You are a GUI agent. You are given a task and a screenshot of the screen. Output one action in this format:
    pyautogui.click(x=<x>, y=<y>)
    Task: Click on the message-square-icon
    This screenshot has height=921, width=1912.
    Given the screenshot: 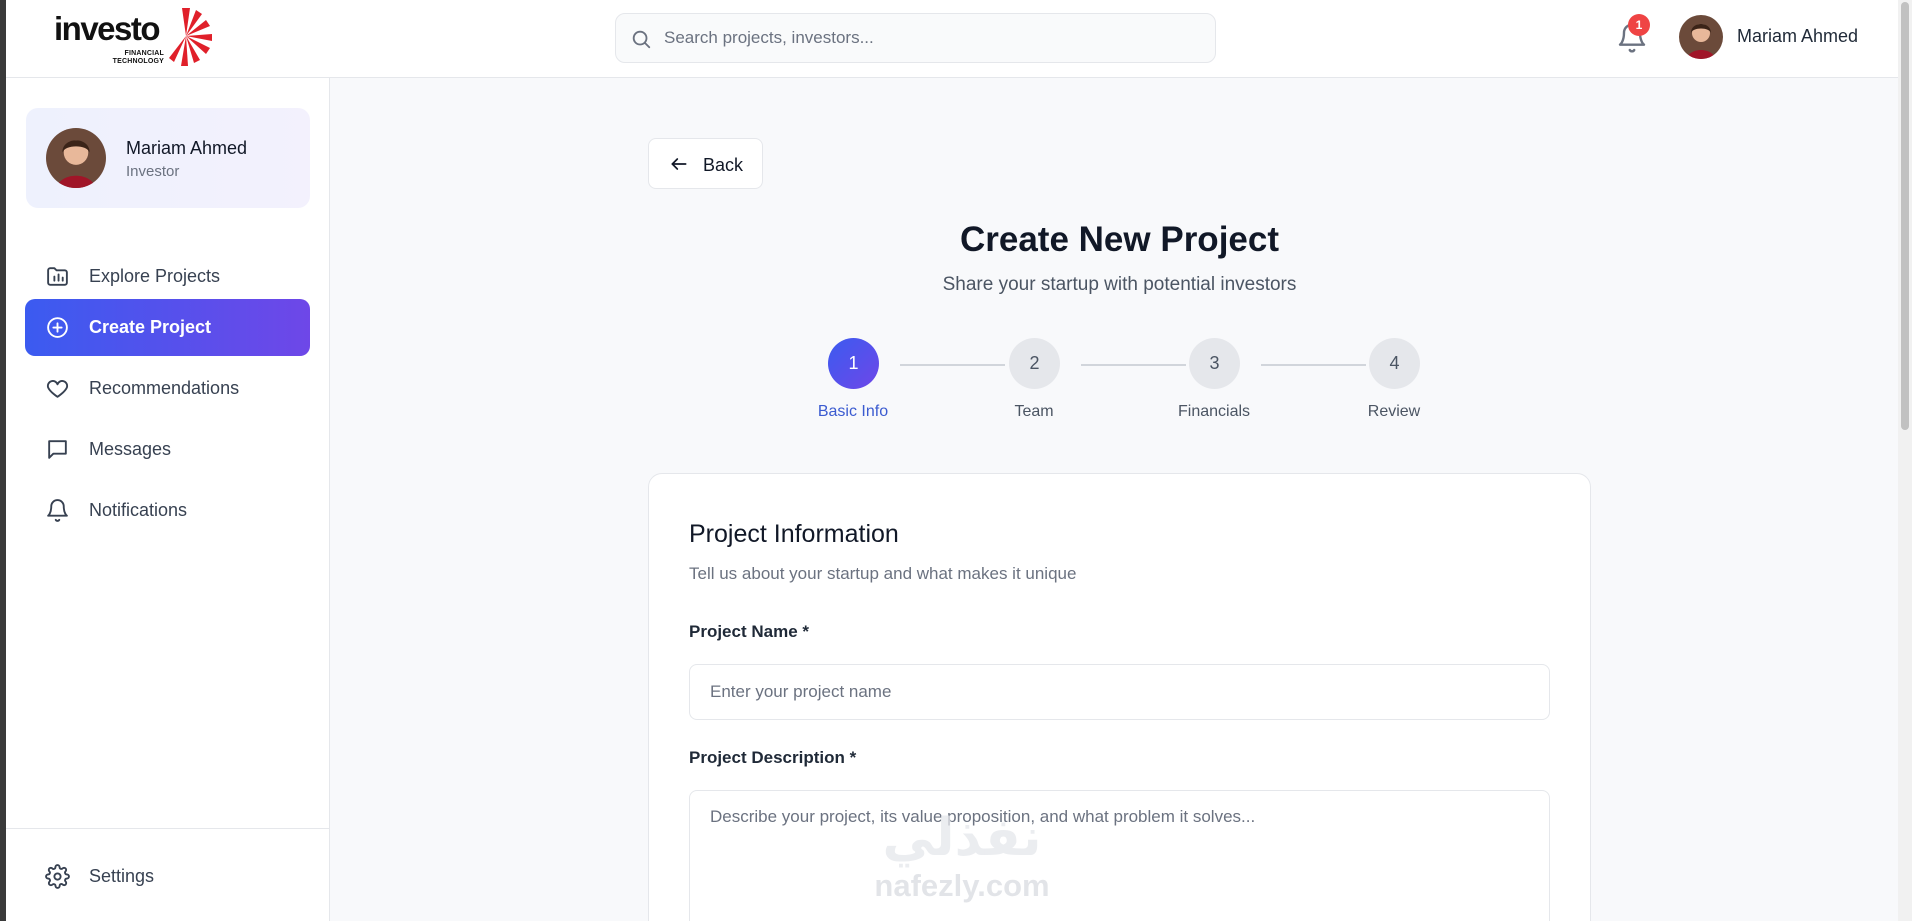 What is the action you would take?
    pyautogui.click(x=57, y=449)
    